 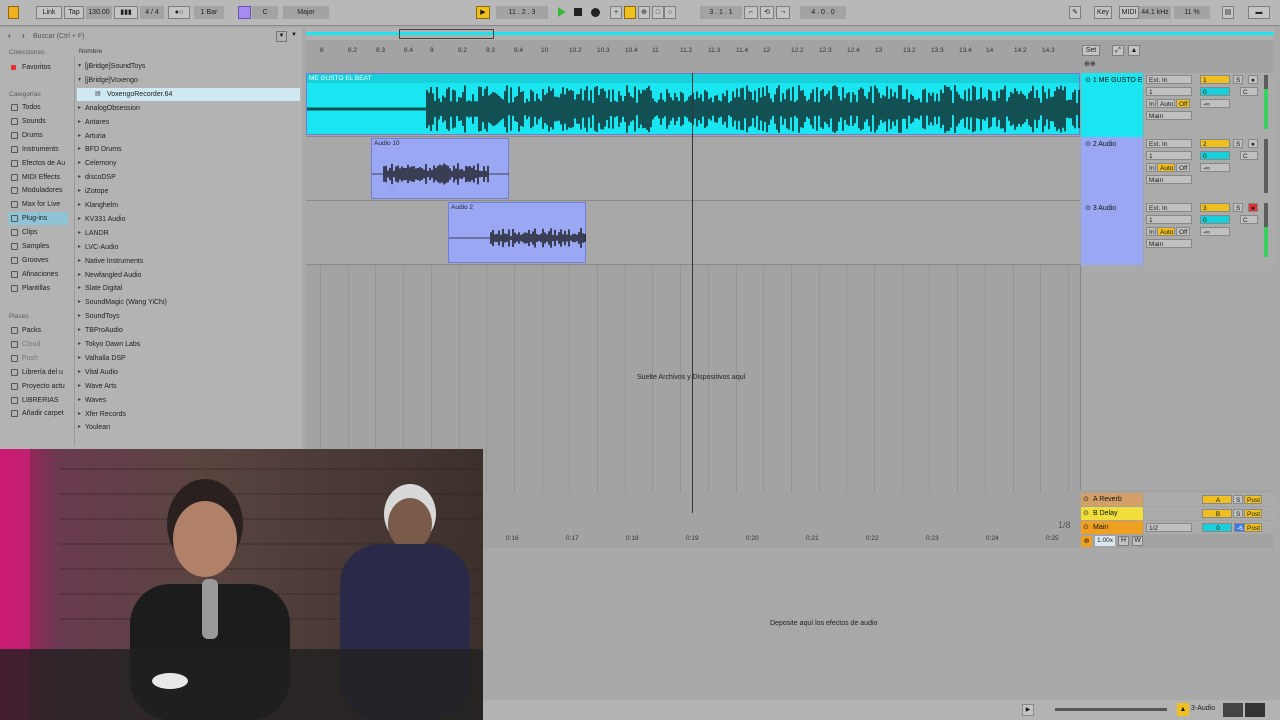 What do you see at coordinates (188, 261) in the screenshot?
I see `browser-list-item: ▸ Native Instruments` at bounding box center [188, 261].